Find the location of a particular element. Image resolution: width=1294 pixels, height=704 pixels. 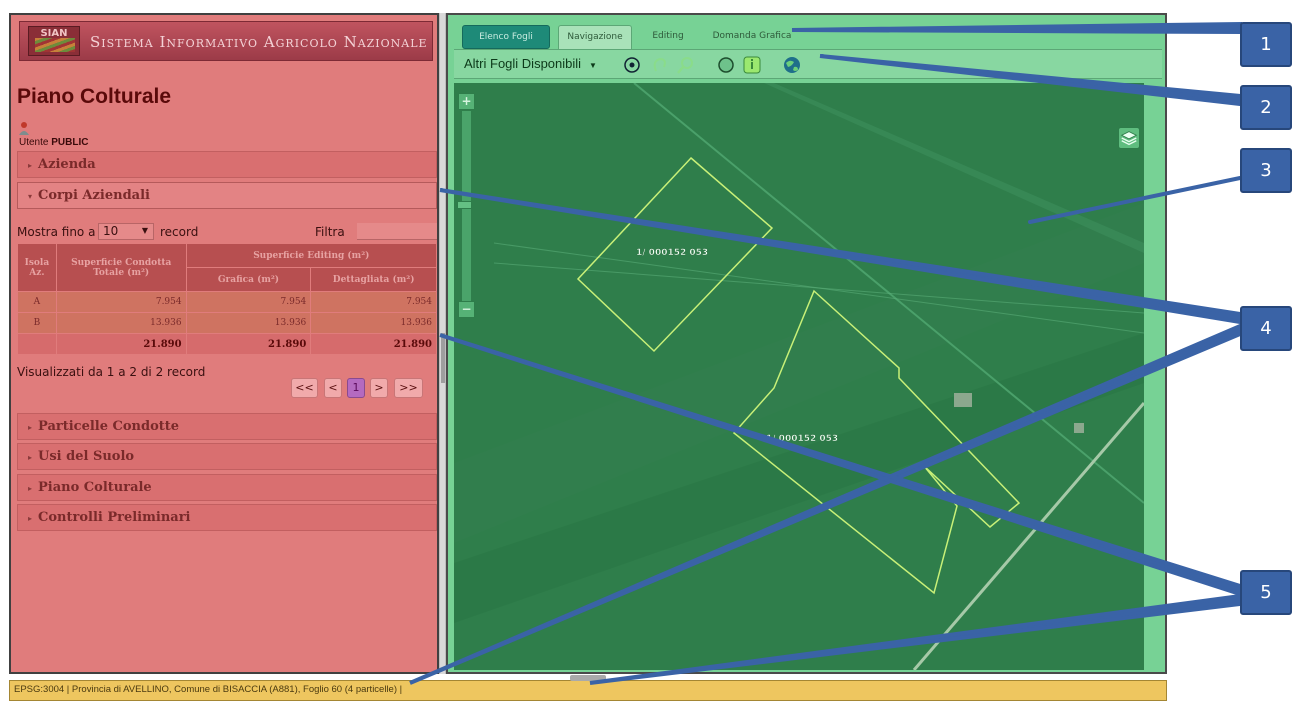

tab-navigazione: Navigazione is located at coordinates (595, 37).